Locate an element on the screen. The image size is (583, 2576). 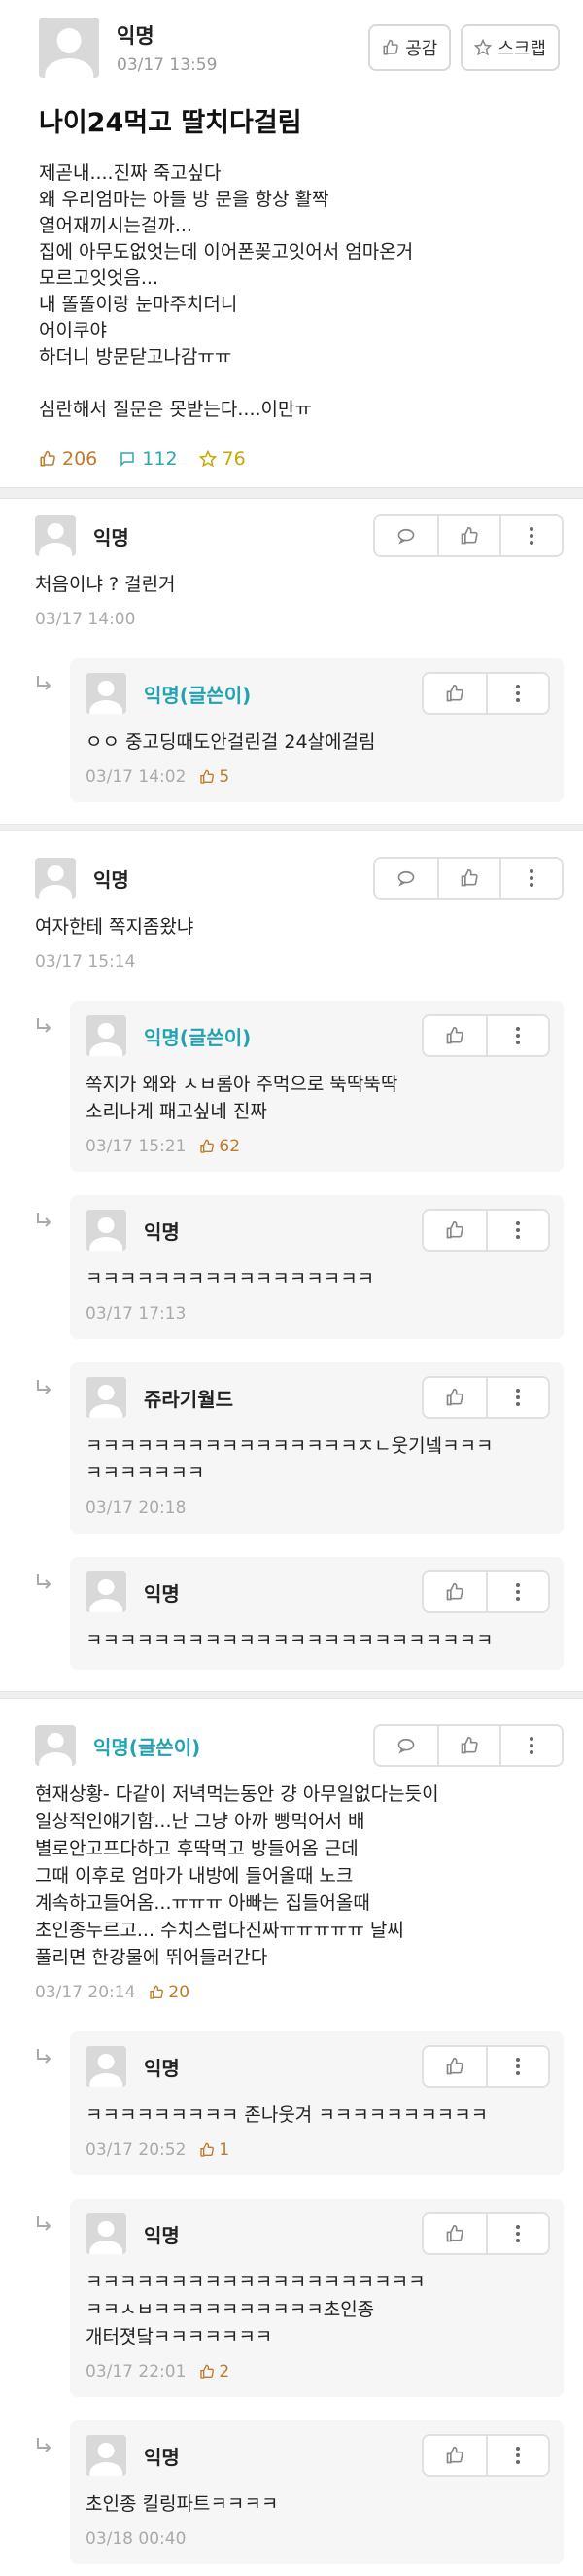
comment-text-line: 처음이냐 ? 걸린거 is located at coordinates (105, 585).